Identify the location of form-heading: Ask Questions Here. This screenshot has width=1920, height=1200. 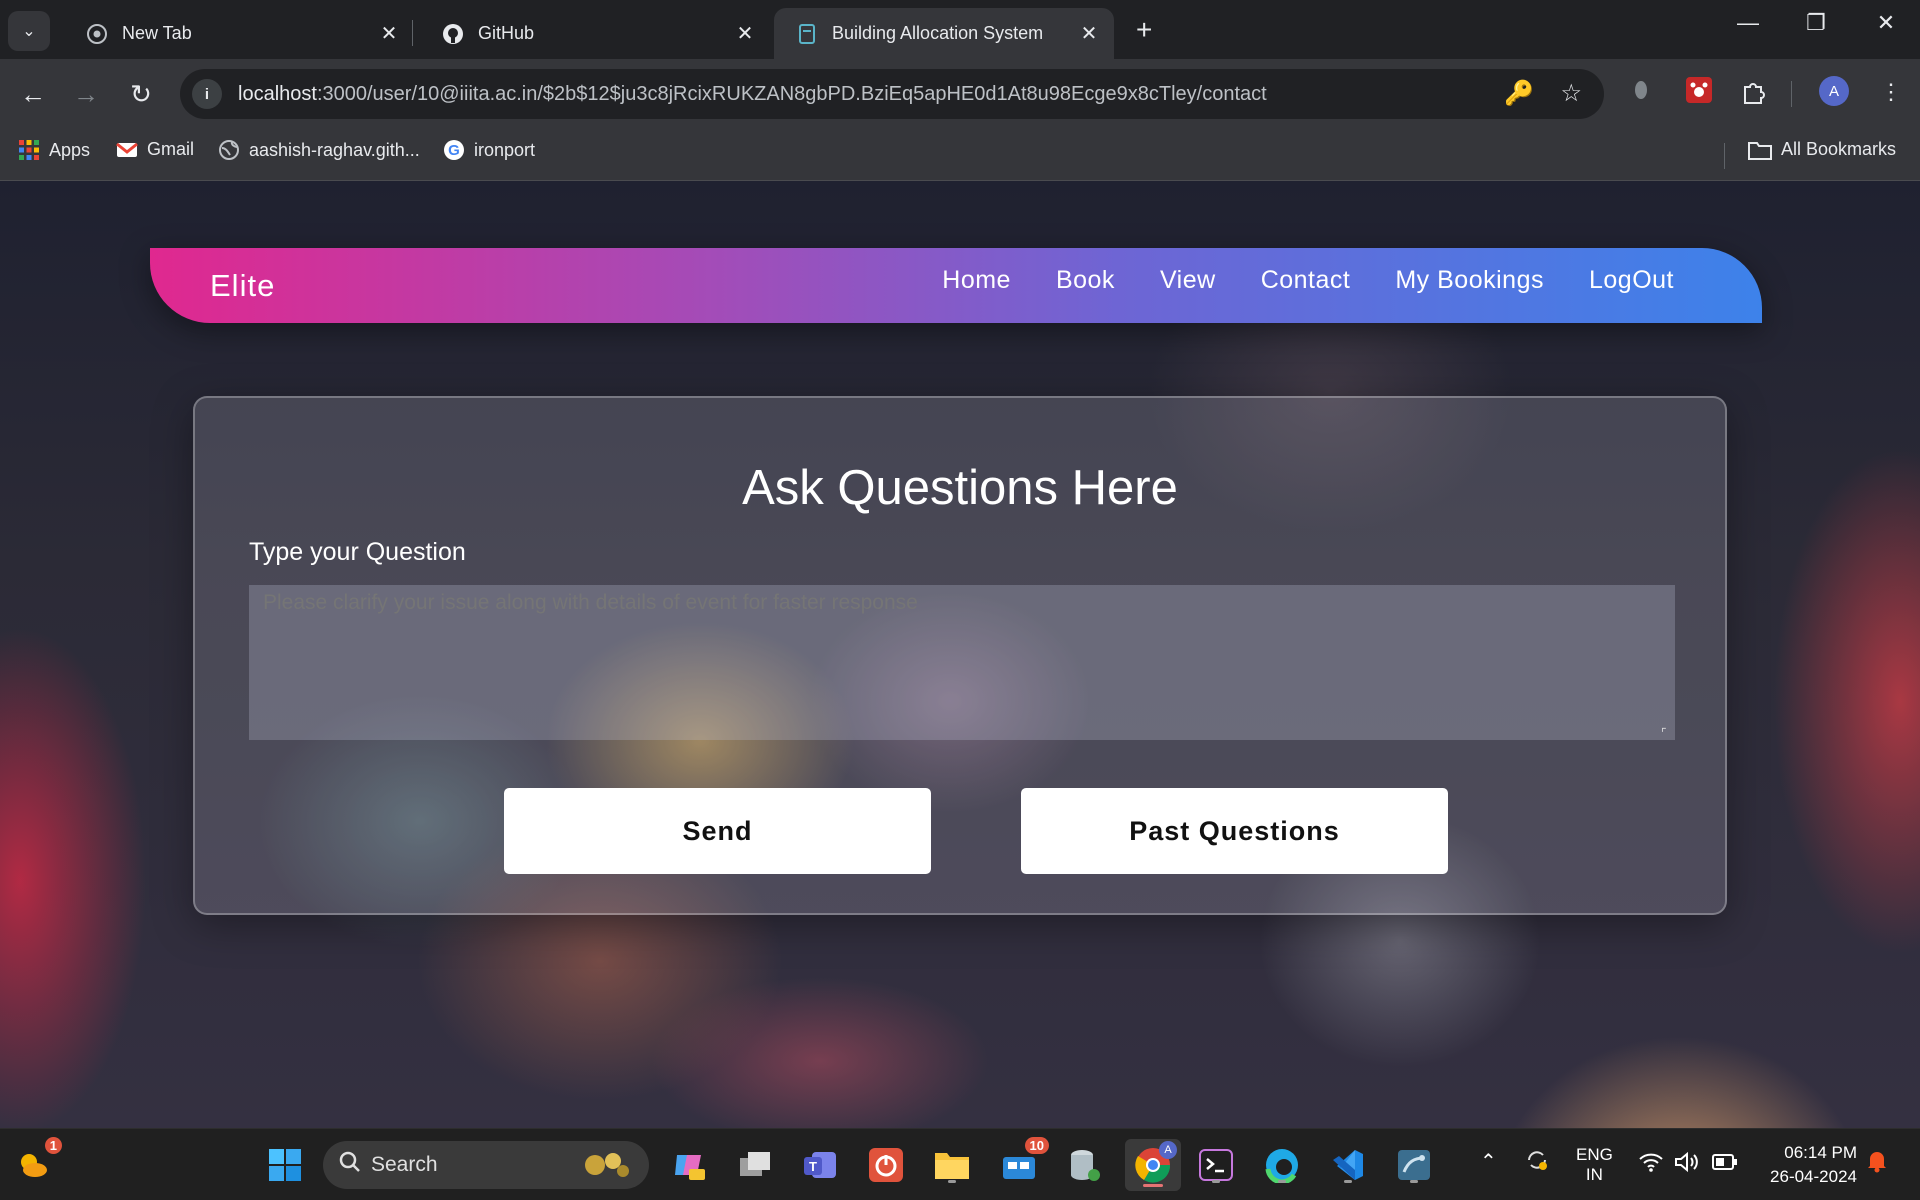
(960, 488).